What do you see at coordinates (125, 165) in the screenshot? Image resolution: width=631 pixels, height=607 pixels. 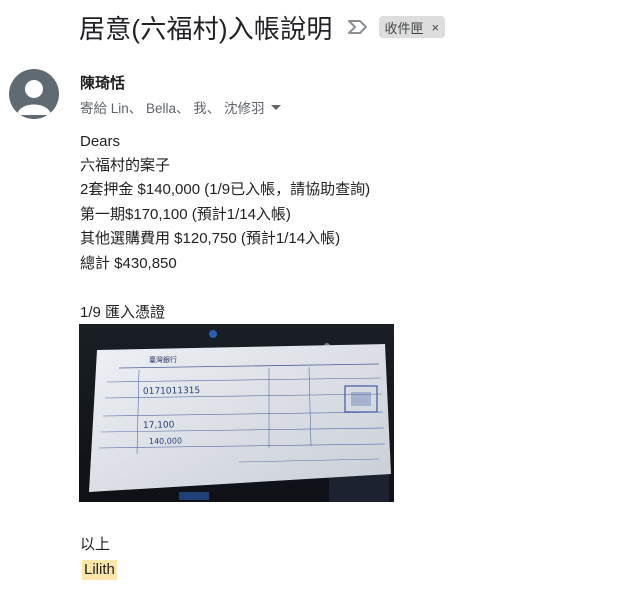 I see `body-line-project: 六福村的案子` at bounding box center [125, 165].